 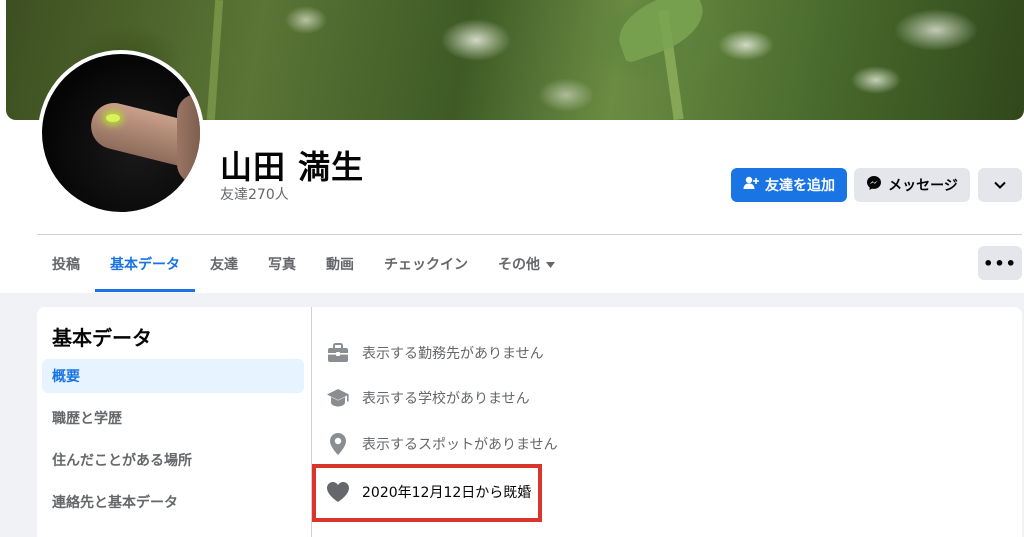 What do you see at coordinates (282, 264) in the screenshot?
I see `tab-photos: 写真` at bounding box center [282, 264].